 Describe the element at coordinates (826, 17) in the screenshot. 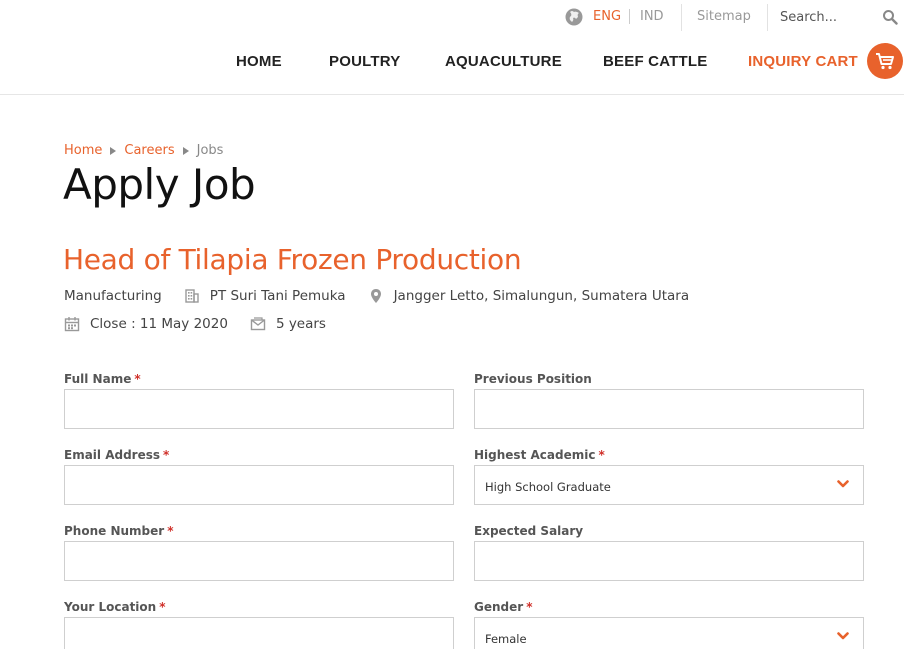

I see `search-input` at that location.